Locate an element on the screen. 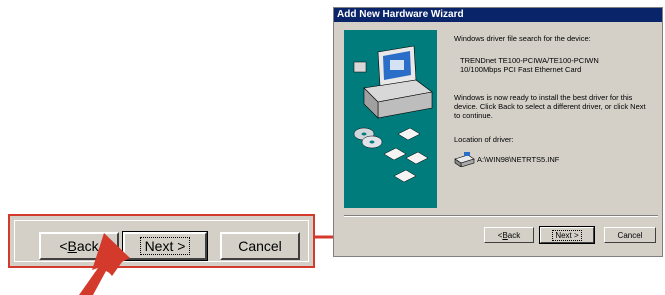 Image resolution: width=665 pixels, height=295 pixels. device-name-line2: 10/100Mbps PCI Fast Ethernet Card is located at coordinates (521, 69).